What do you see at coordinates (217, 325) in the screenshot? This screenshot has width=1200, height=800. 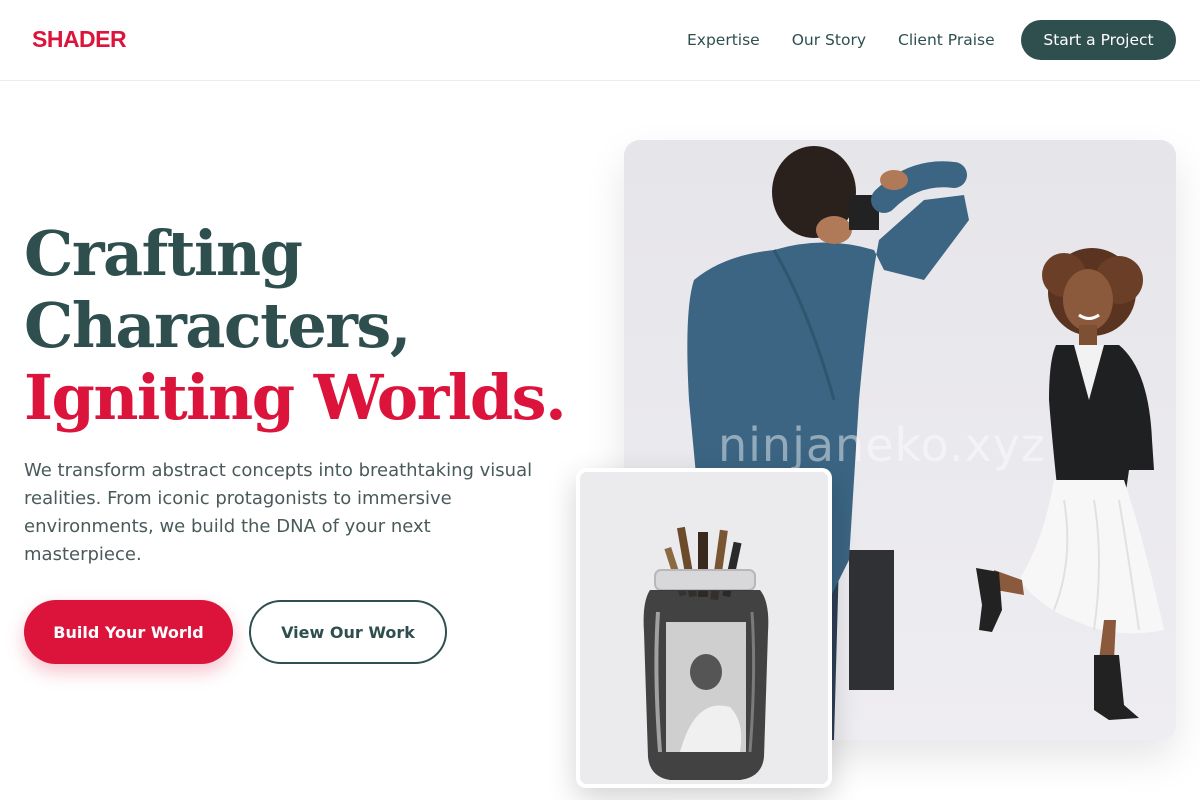 I see `headline-line-2: Characters,` at bounding box center [217, 325].